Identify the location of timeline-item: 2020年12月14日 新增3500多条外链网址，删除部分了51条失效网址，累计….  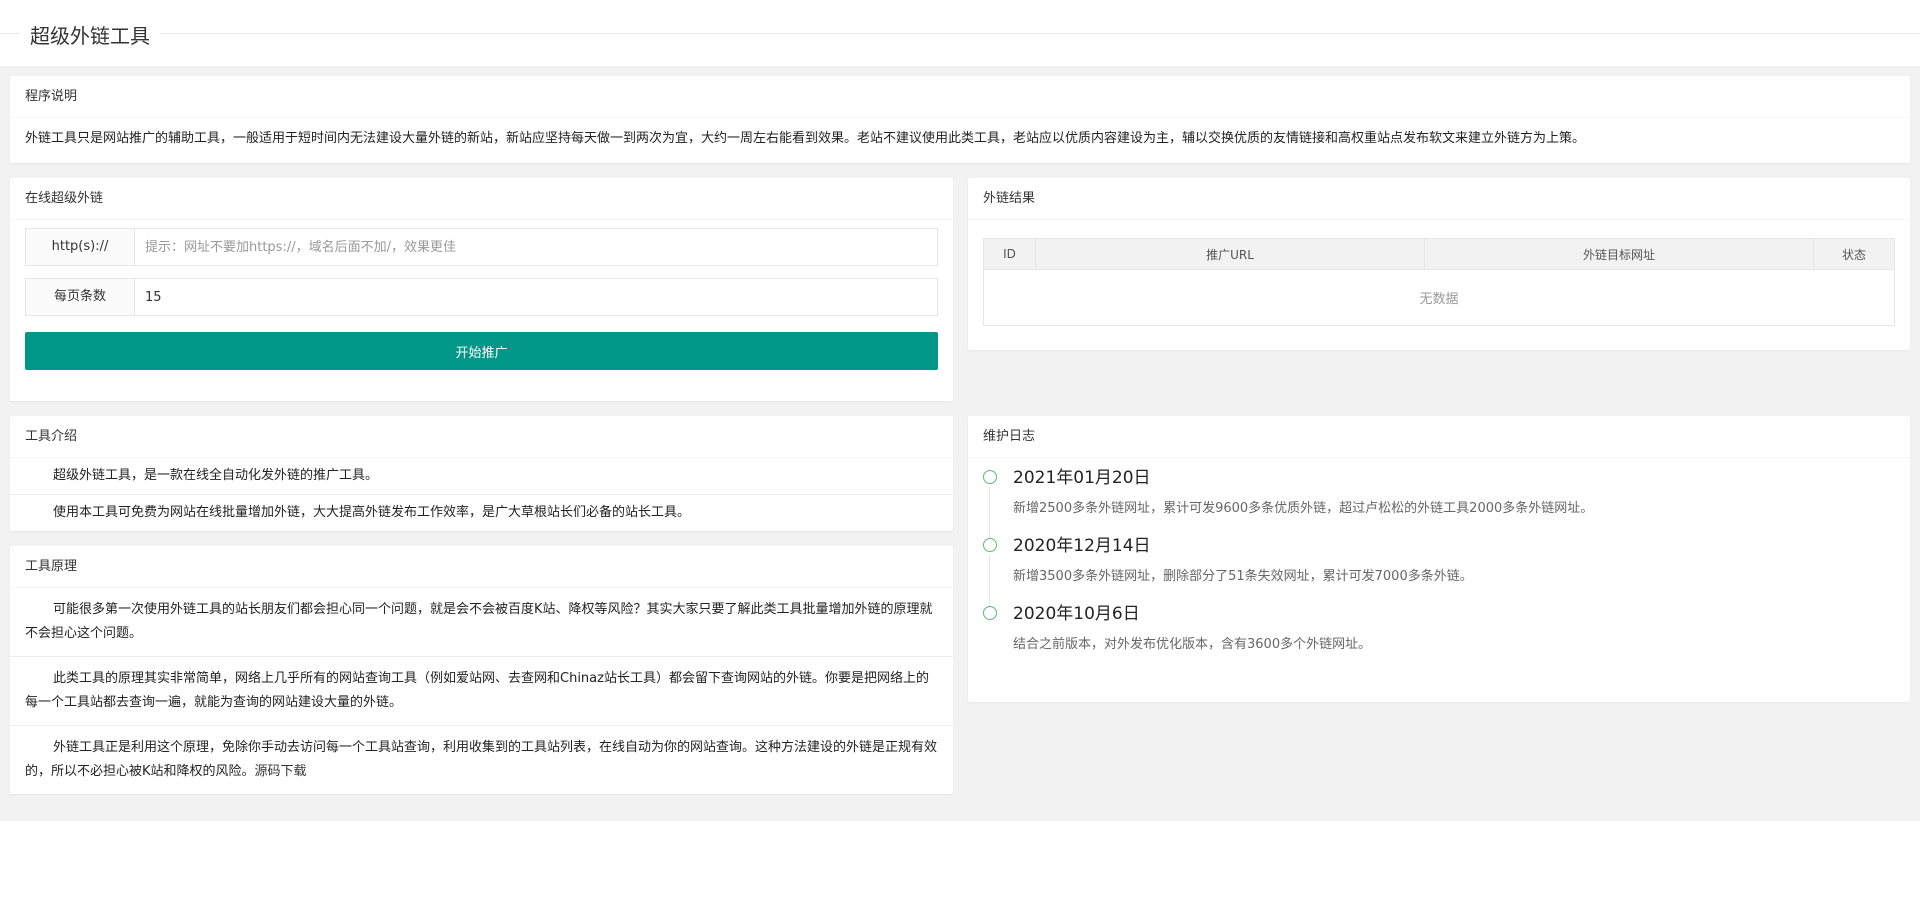
(1439, 571).